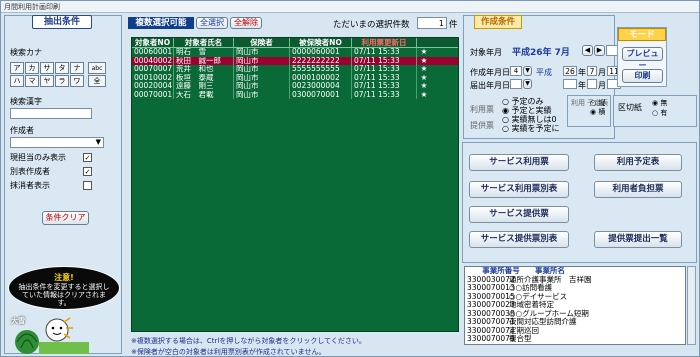 This screenshot has height=357, width=700. Describe the element at coordinates (531, 128) in the screenshot. I see `option-actual-to-plan: ○ 実績を予定に` at that location.